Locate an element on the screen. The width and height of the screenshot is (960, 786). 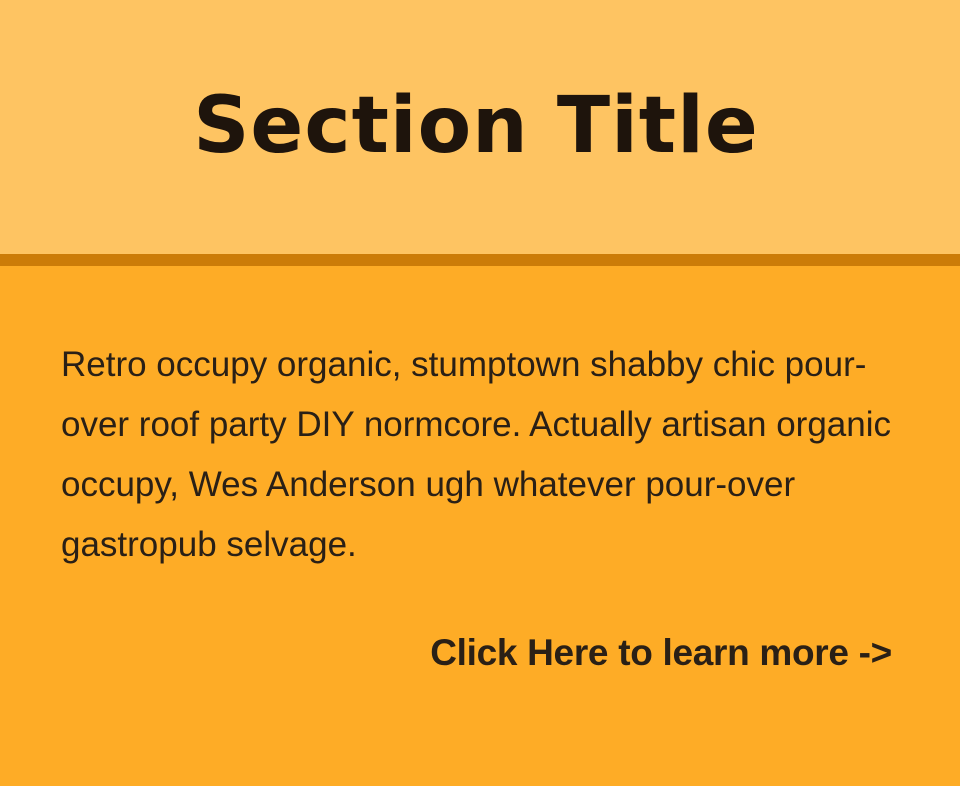
header-divider is located at coordinates (480, 260).